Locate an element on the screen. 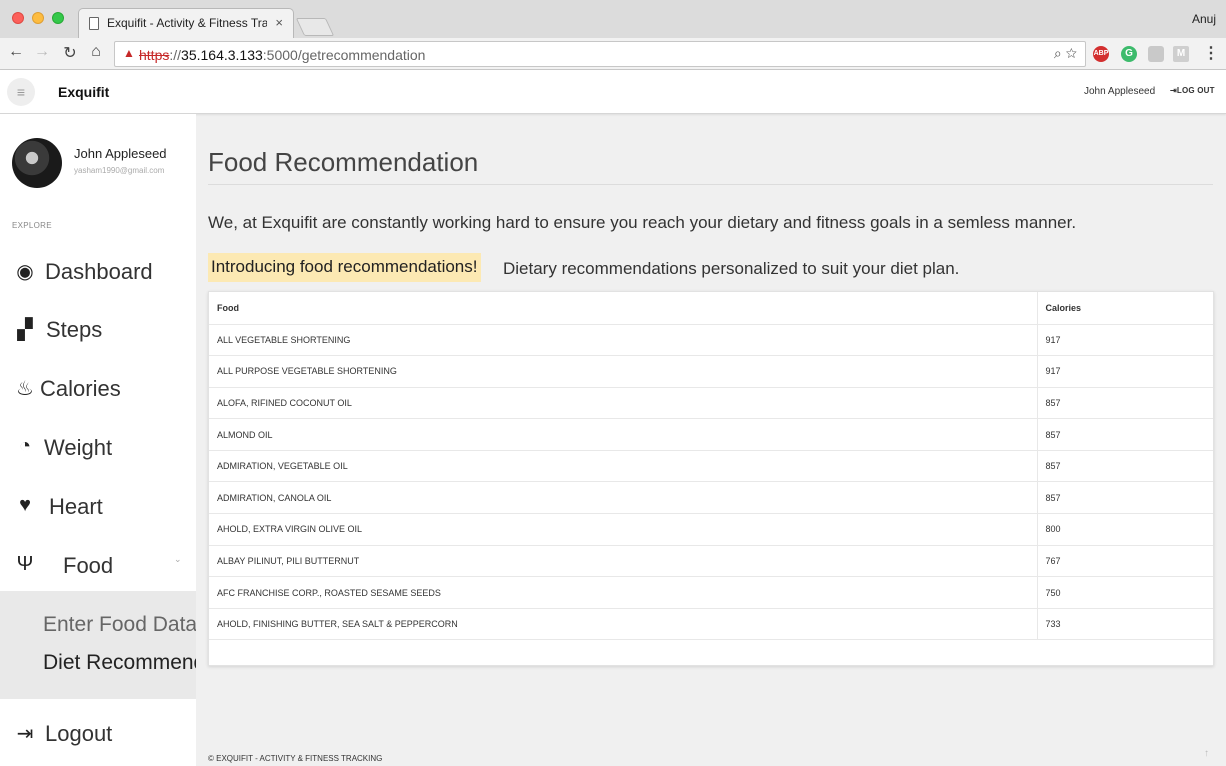  tab-close-icon: × is located at coordinates (279, 22).